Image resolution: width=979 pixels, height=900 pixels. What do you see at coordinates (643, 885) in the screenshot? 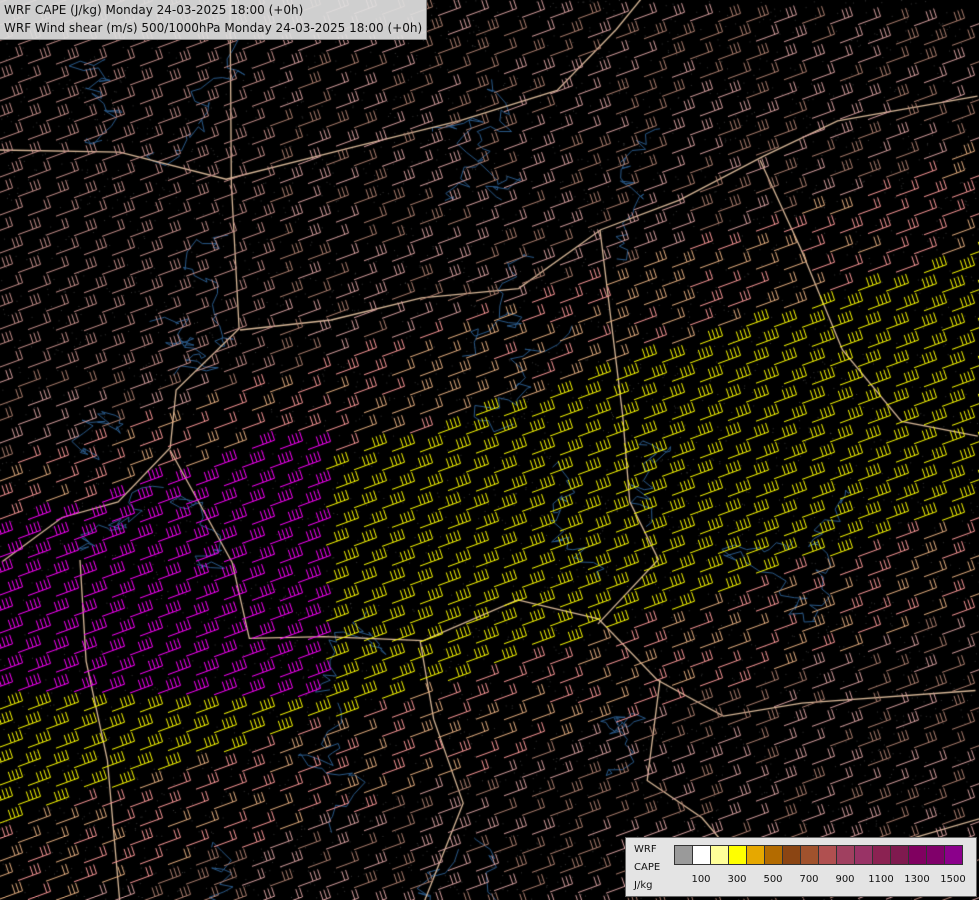
I see `legend-unit-label: J/kg` at bounding box center [643, 885].